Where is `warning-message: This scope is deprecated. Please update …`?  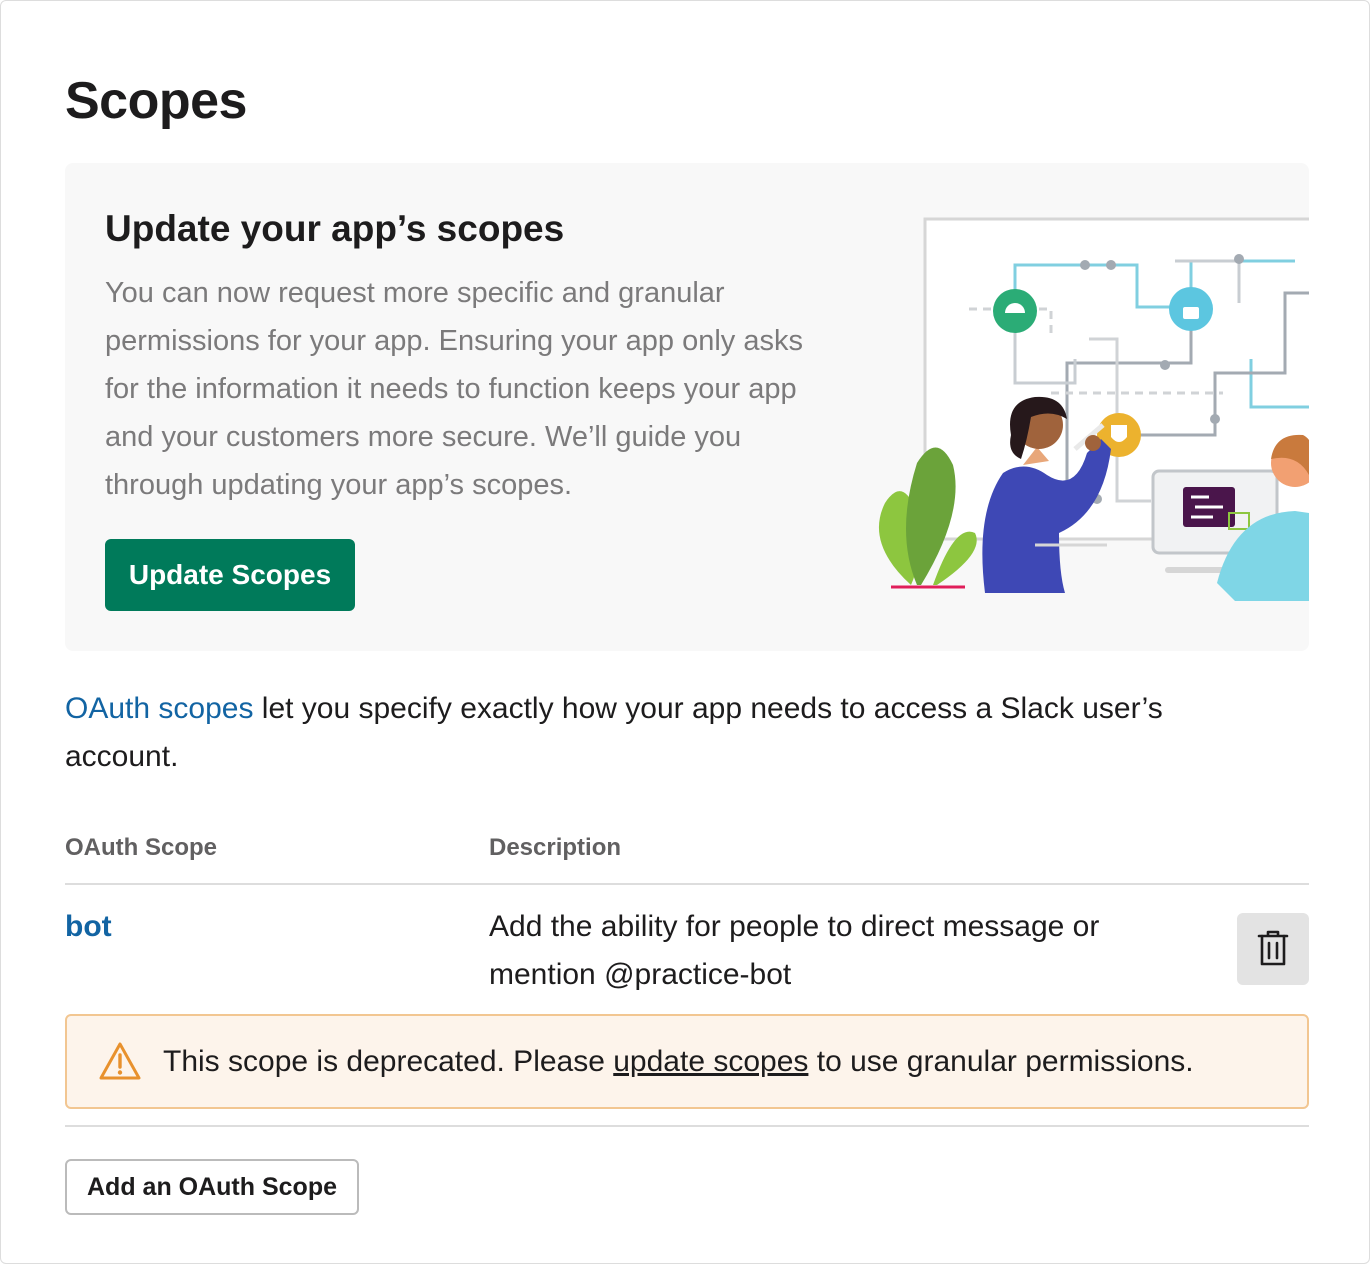
warning-message: This scope is deprecated. Please update … is located at coordinates (678, 1062).